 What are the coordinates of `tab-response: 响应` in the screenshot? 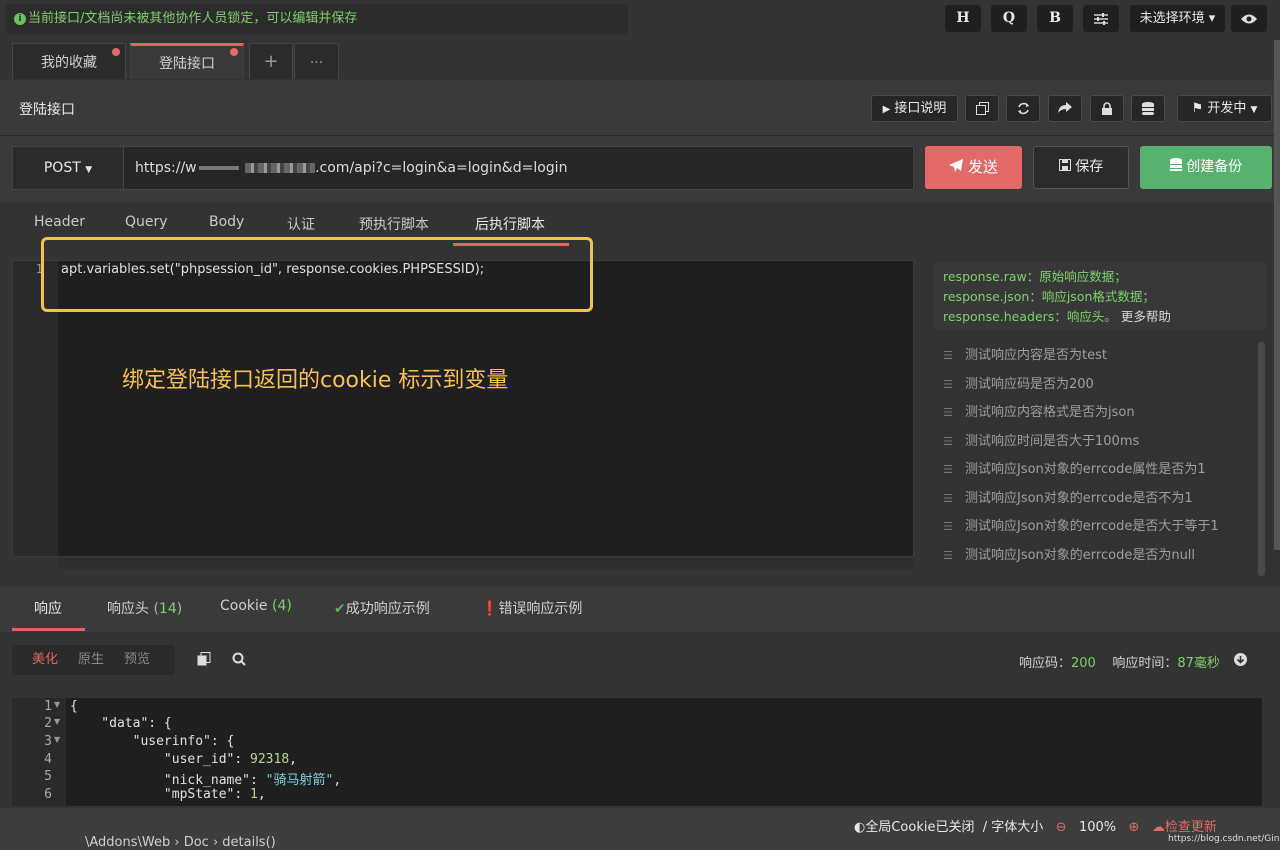 It's located at (48, 608).